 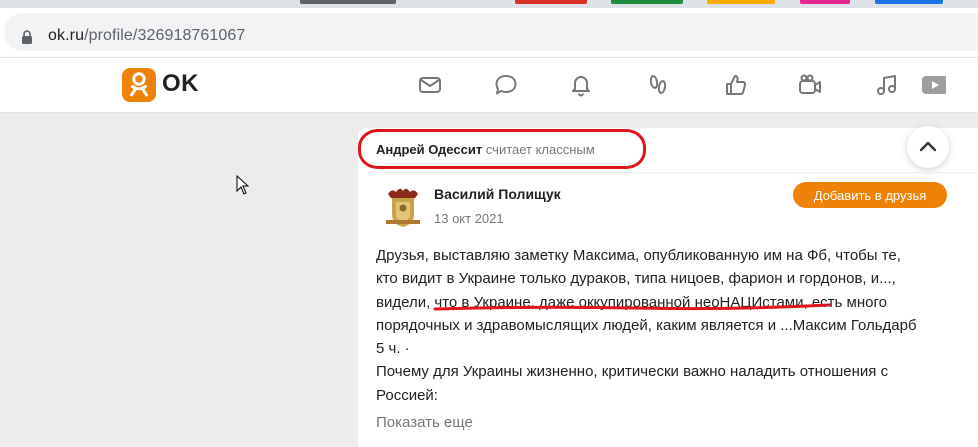 What do you see at coordinates (489, 4) in the screenshot?
I see `browser-tab-strip` at bounding box center [489, 4].